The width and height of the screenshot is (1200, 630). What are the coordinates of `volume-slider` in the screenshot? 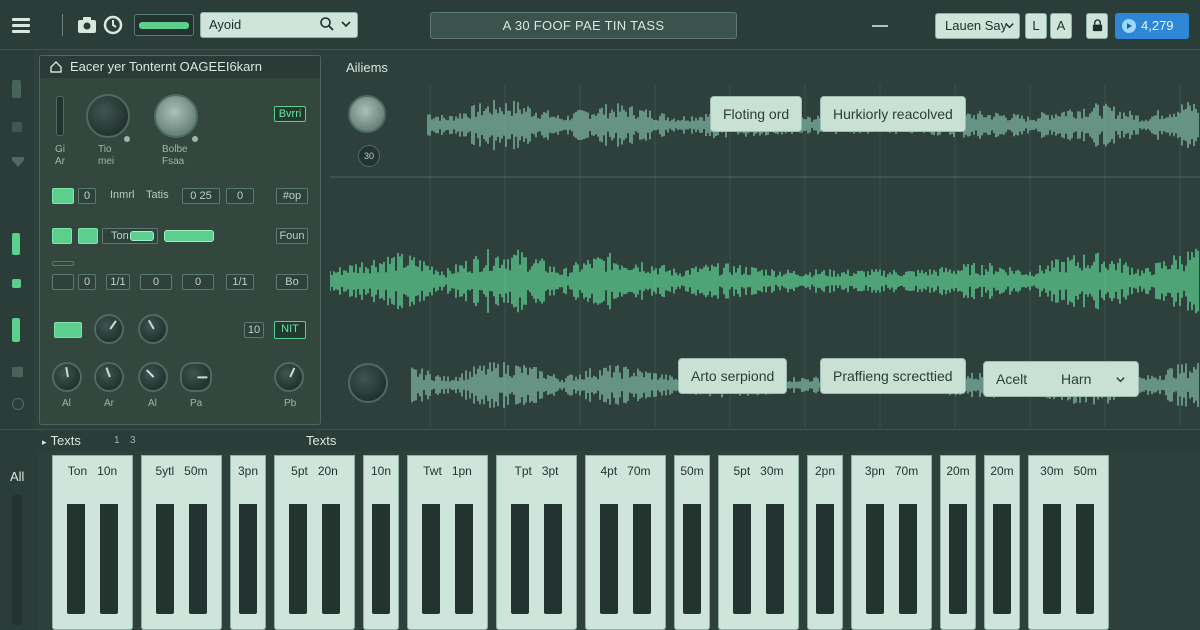 It's located at (164, 25).